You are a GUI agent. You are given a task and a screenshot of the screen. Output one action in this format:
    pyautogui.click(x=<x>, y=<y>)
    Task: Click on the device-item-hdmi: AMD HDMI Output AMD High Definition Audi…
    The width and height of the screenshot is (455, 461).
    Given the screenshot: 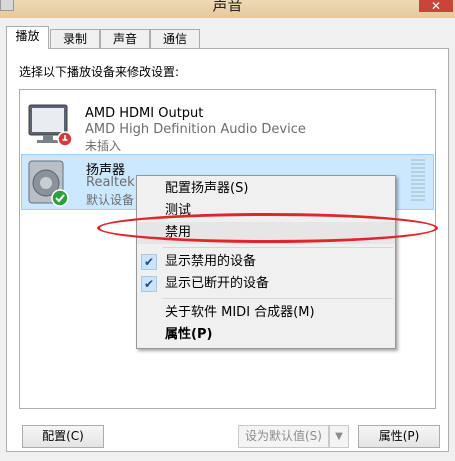 What is the action you would take?
    pyautogui.click(x=227, y=124)
    